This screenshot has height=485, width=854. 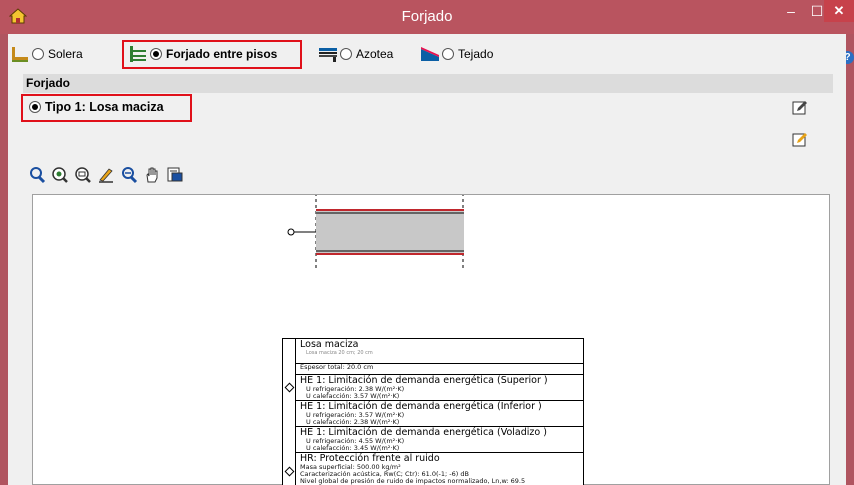 I want to click on slab-body, so click(x=390, y=232).